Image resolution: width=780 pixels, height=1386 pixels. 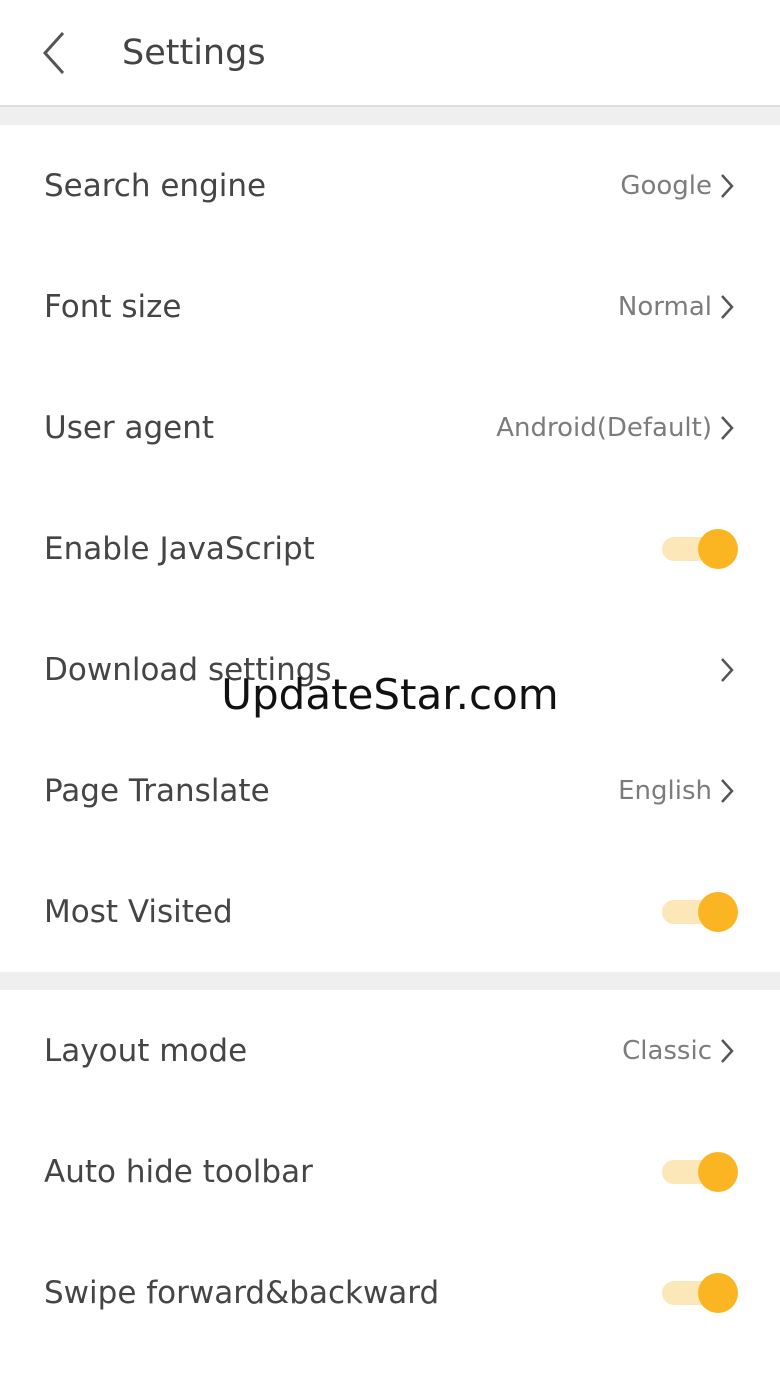 I want to click on setting-search-engine: Search engine Google, so click(x=390, y=185).